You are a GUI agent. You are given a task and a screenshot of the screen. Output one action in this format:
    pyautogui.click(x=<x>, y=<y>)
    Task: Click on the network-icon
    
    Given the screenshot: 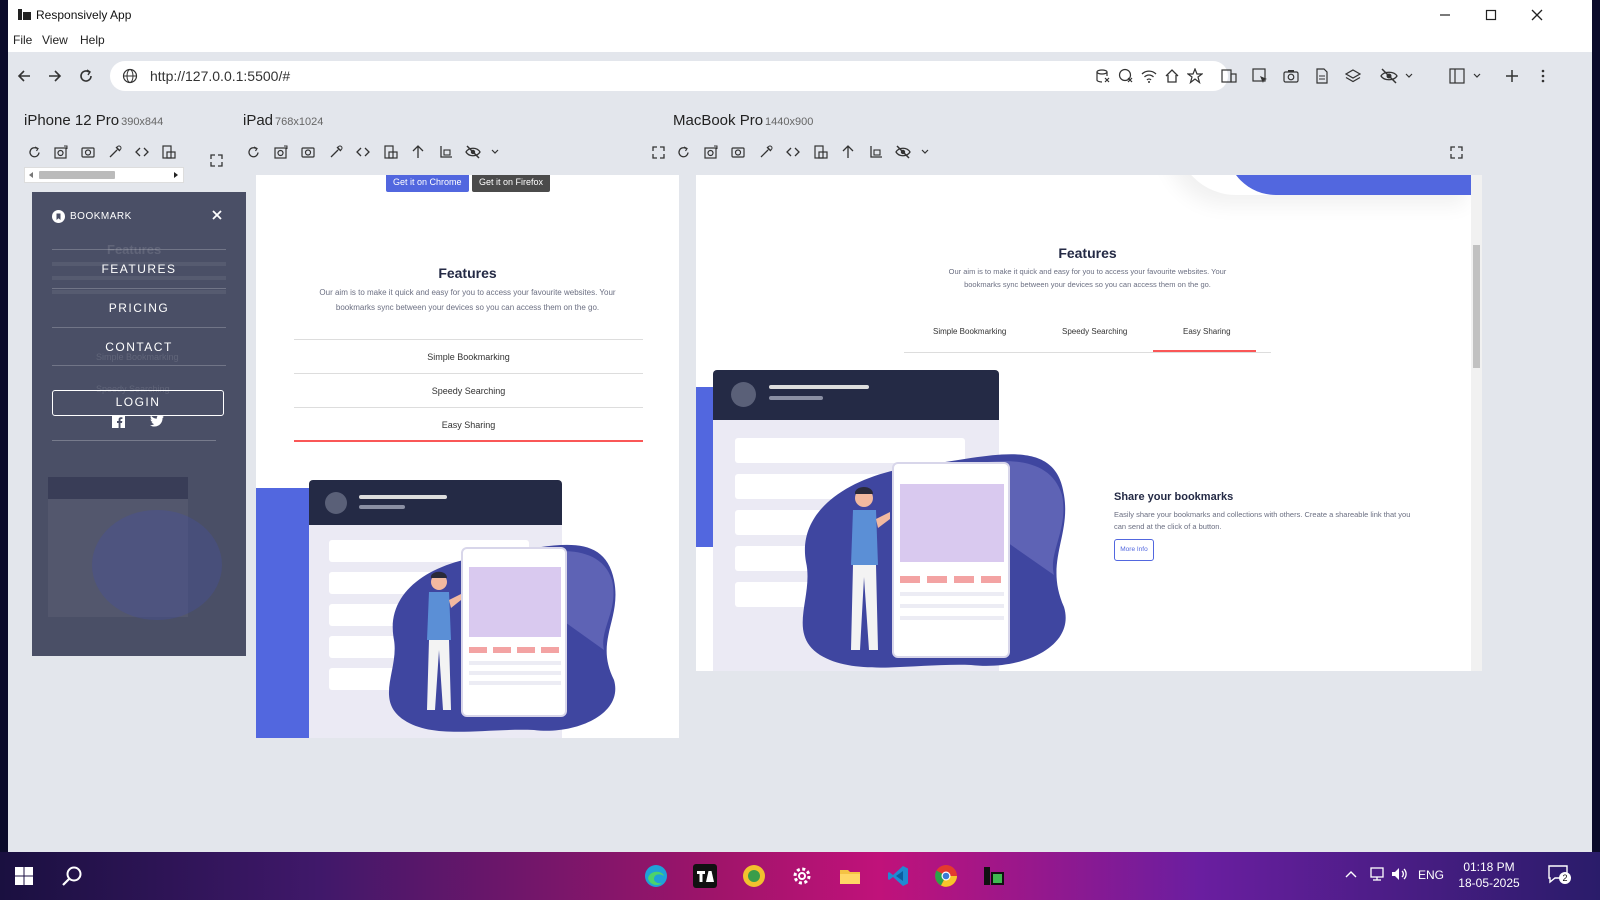 What is the action you would take?
    pyautogui.click(x=1377, y=874)
    